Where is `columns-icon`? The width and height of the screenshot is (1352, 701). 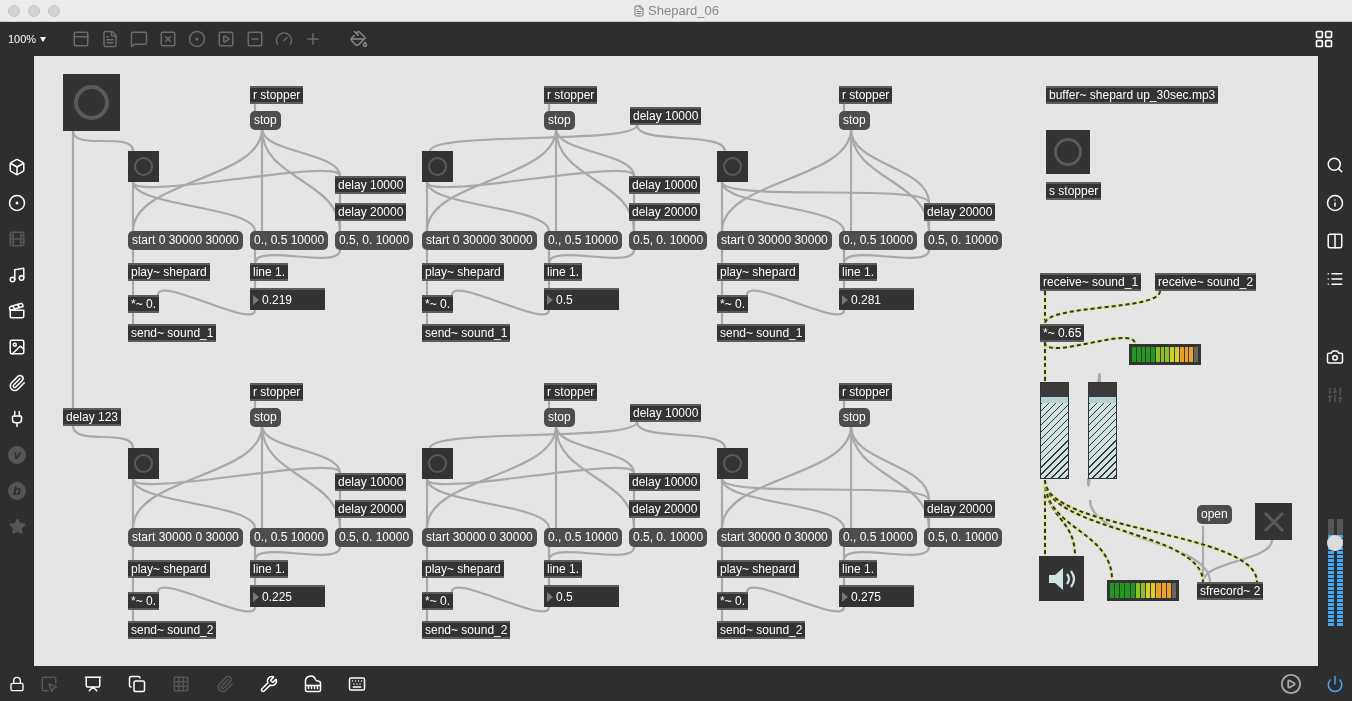
columns-icon is located at coordinates (1335, 241).